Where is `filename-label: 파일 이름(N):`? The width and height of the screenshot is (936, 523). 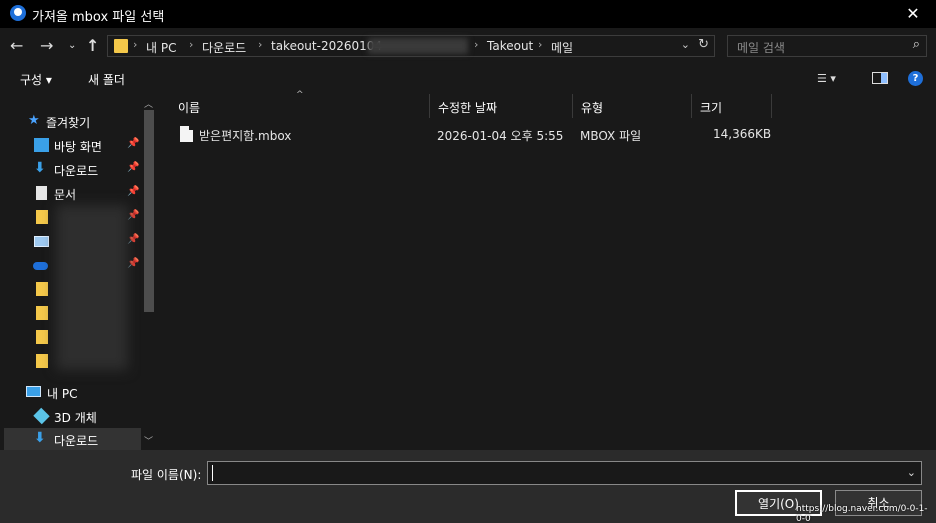
filename-label: 파일 이름(N): is located at coordinates (166, 475).